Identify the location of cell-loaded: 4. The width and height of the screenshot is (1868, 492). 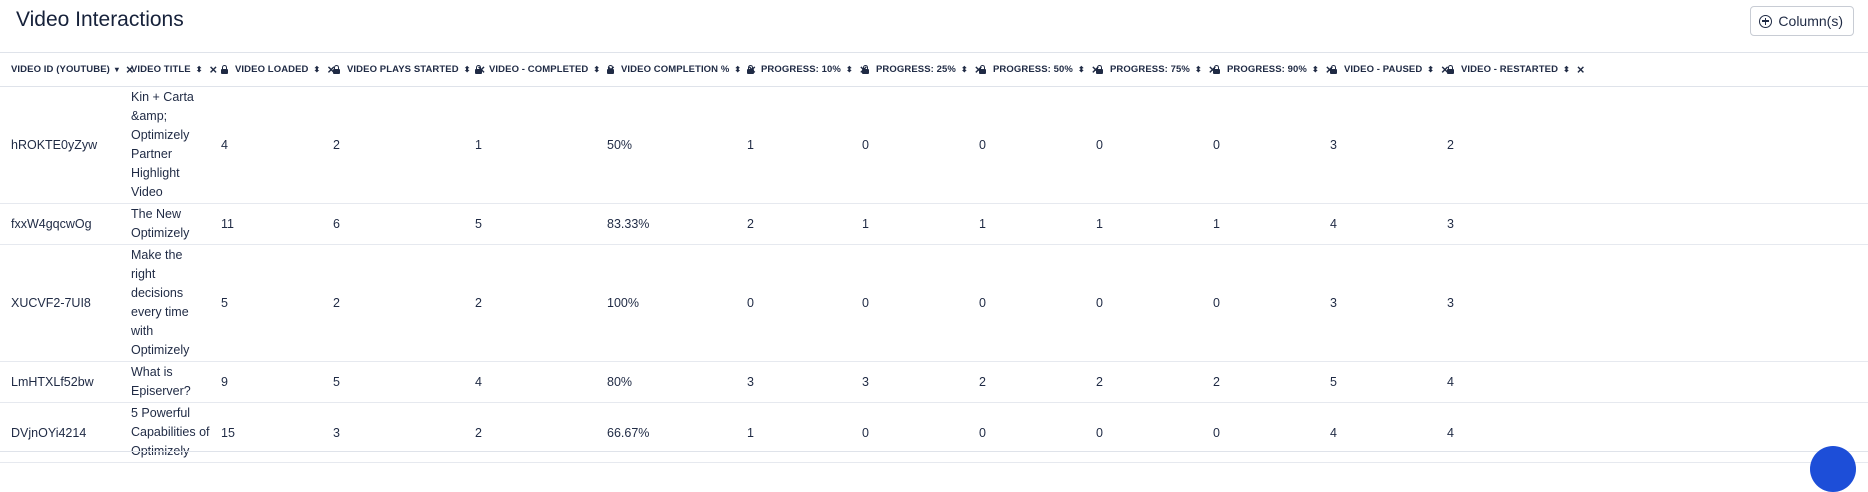
(224, 145).